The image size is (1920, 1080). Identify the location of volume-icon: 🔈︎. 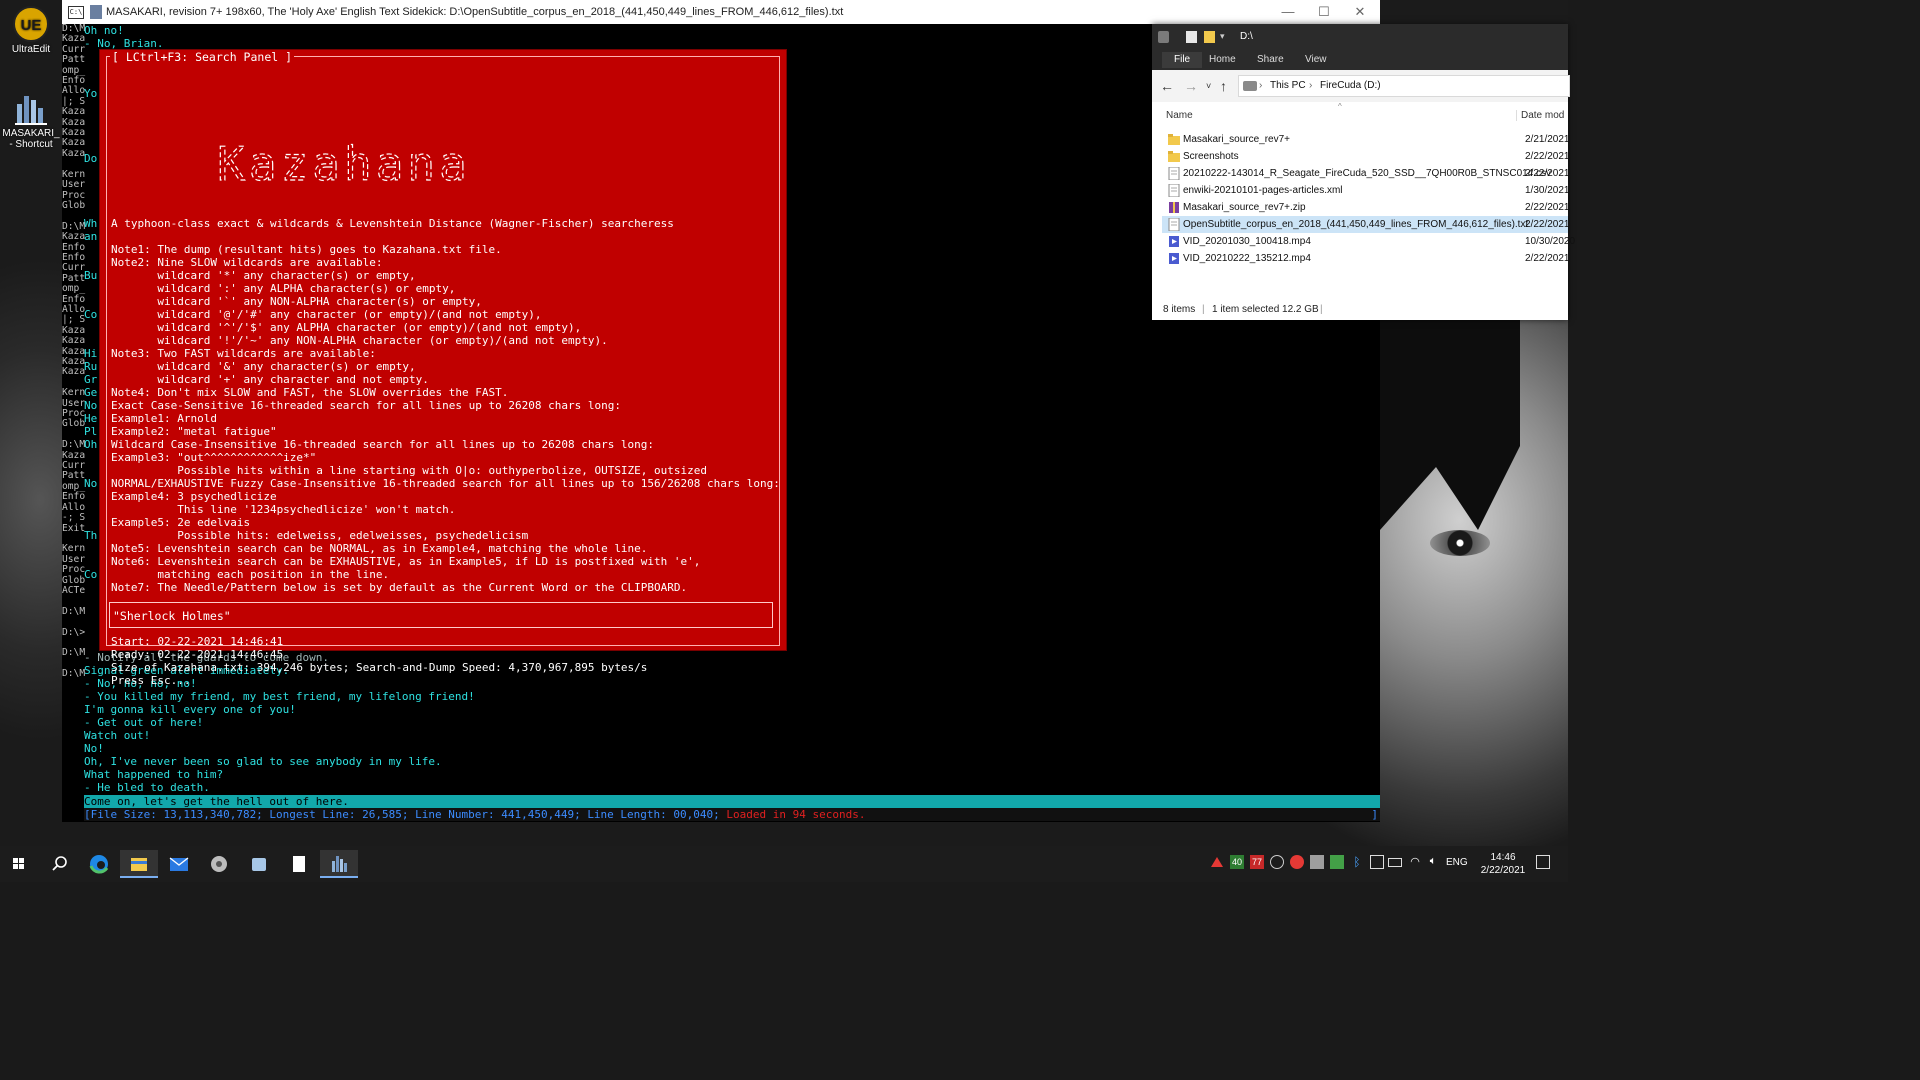
(1433, 862).